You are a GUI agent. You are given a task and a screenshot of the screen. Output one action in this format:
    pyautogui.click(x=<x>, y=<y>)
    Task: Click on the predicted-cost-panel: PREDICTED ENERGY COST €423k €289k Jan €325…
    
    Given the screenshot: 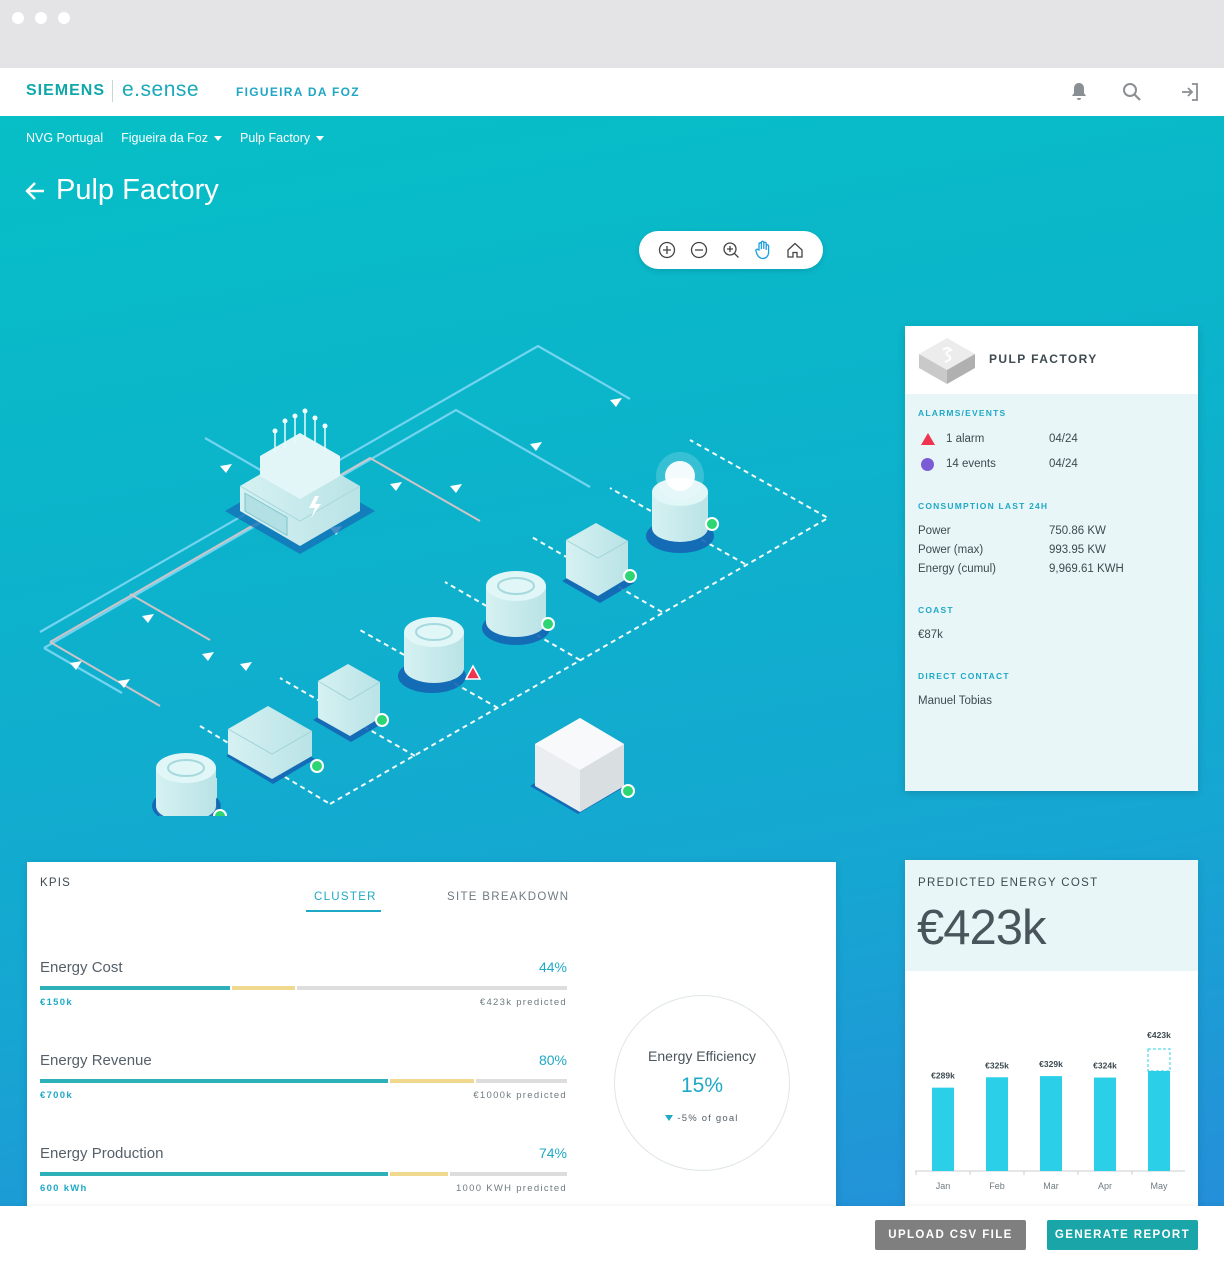 What is the action you would take?
    pyautogui.click(x=1051, y=1033)
    